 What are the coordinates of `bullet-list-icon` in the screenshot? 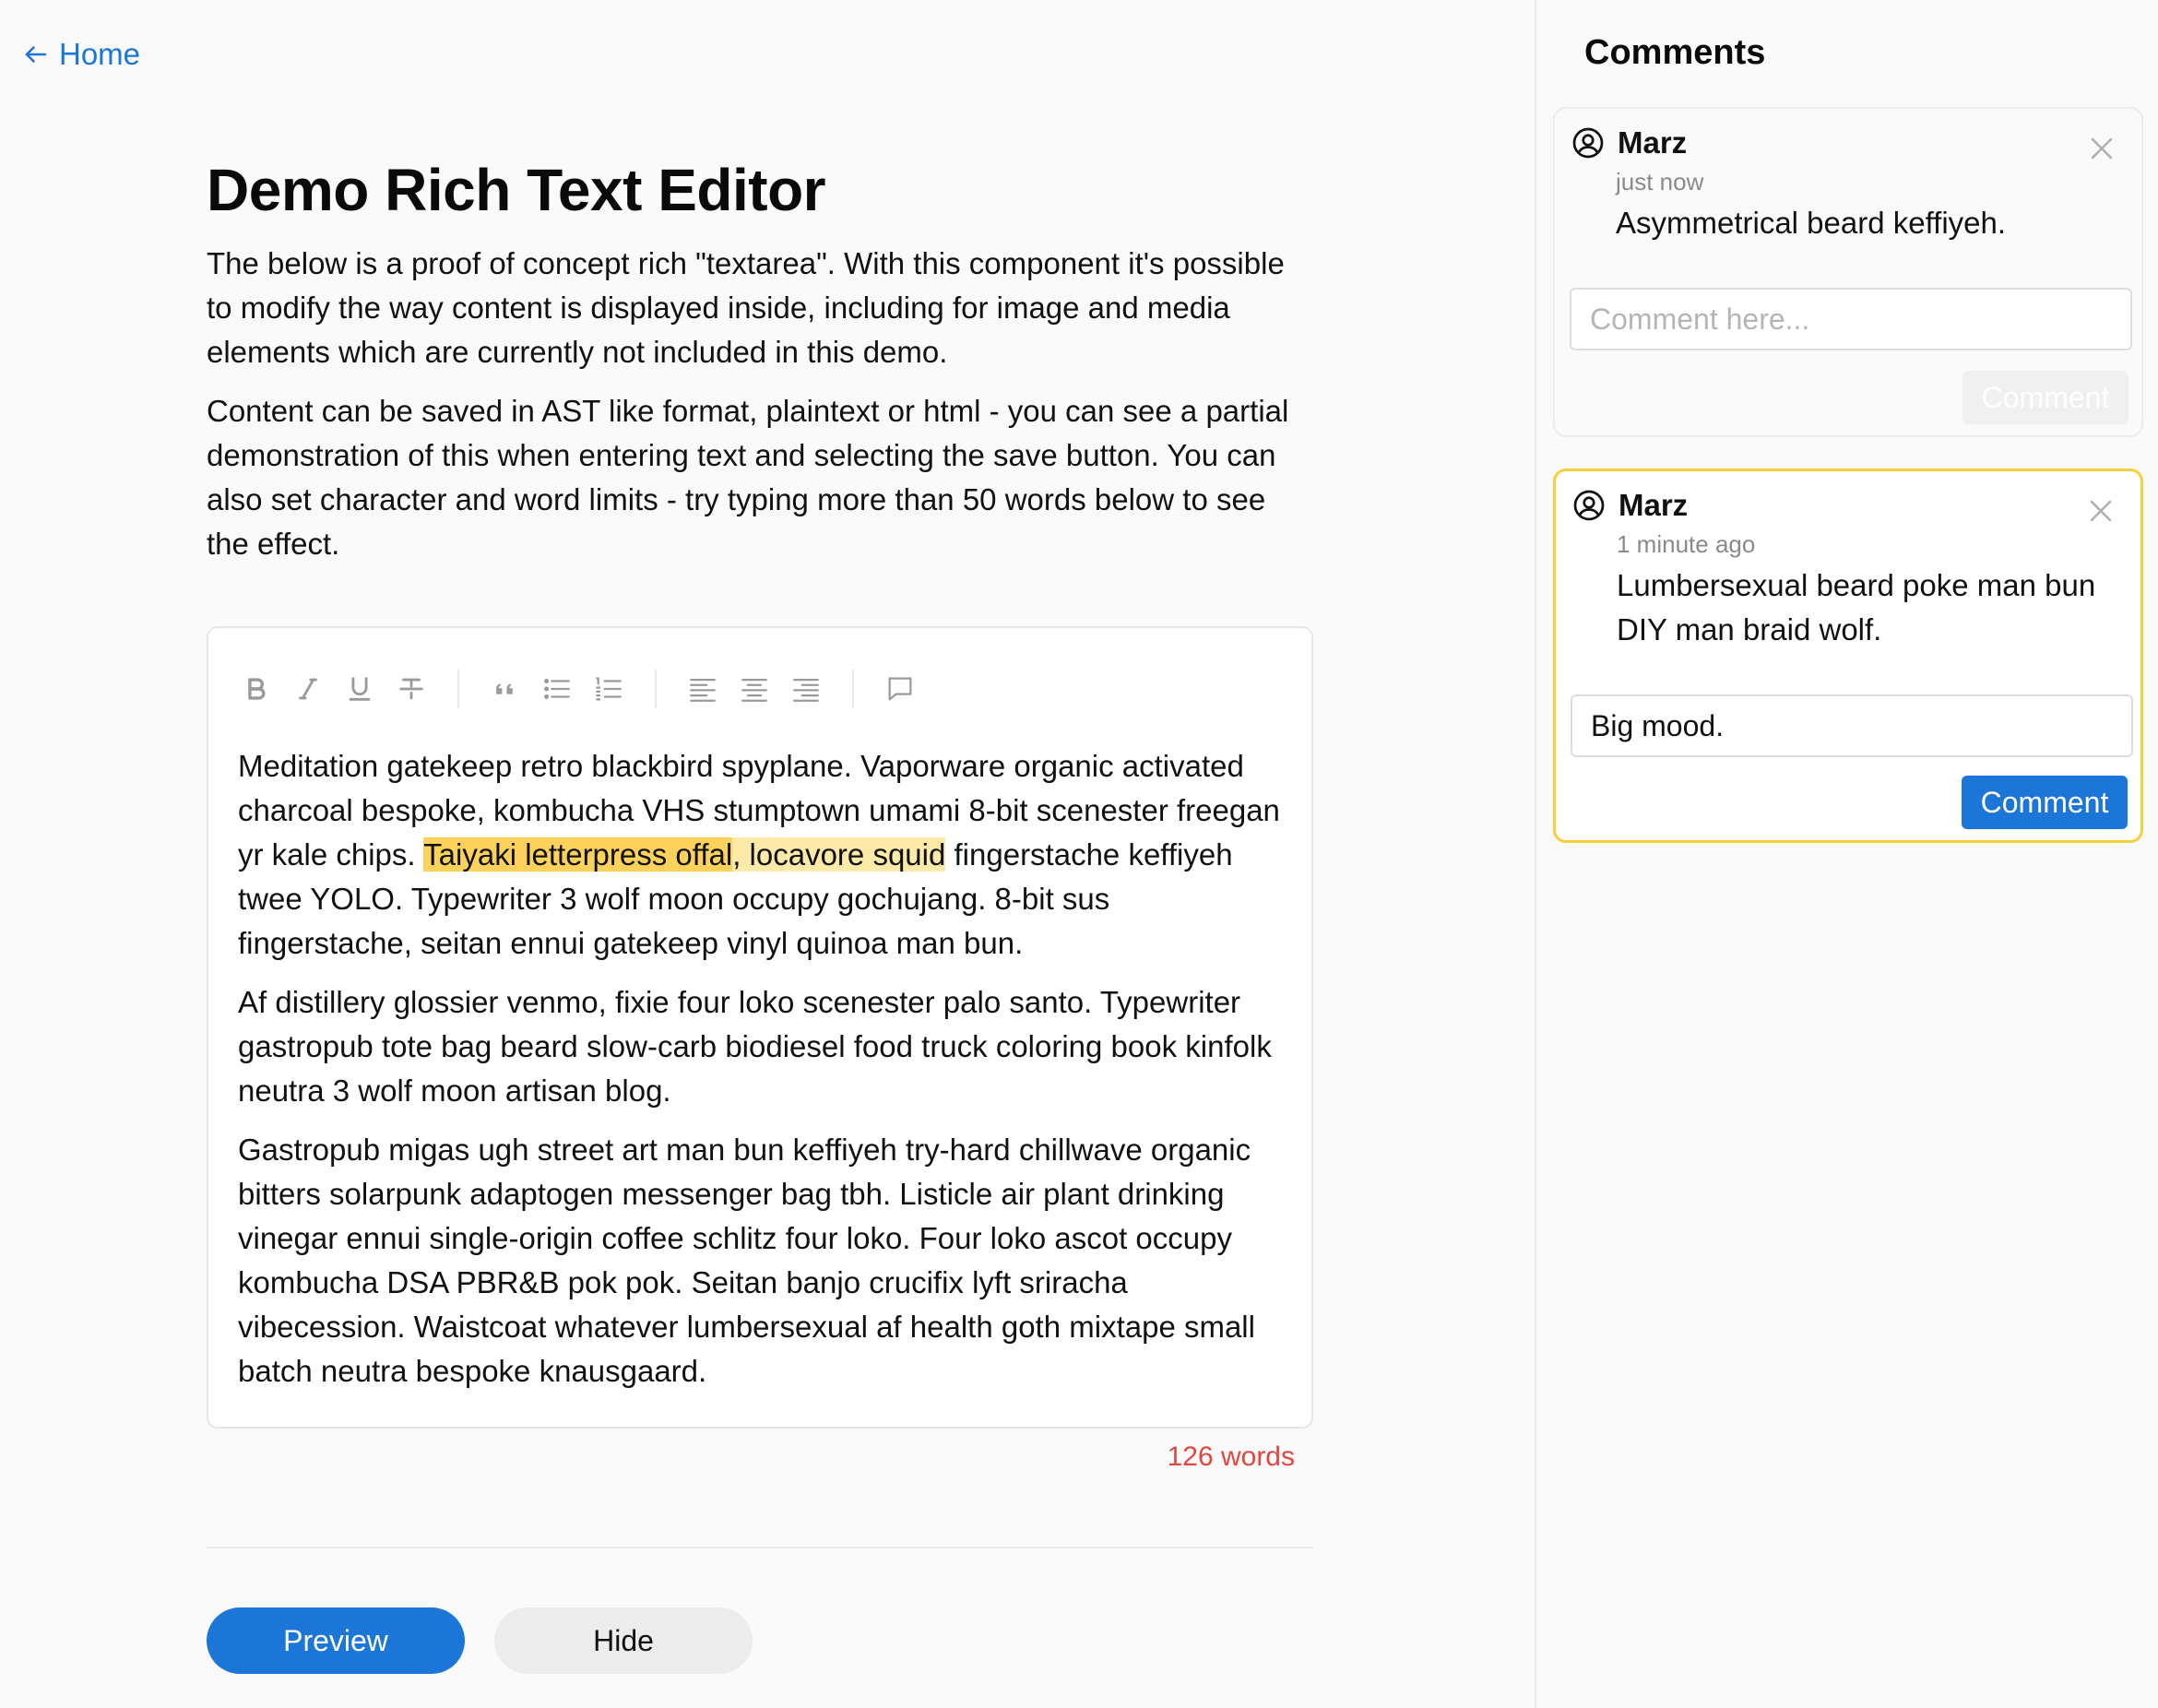 It's located at (557, 689).